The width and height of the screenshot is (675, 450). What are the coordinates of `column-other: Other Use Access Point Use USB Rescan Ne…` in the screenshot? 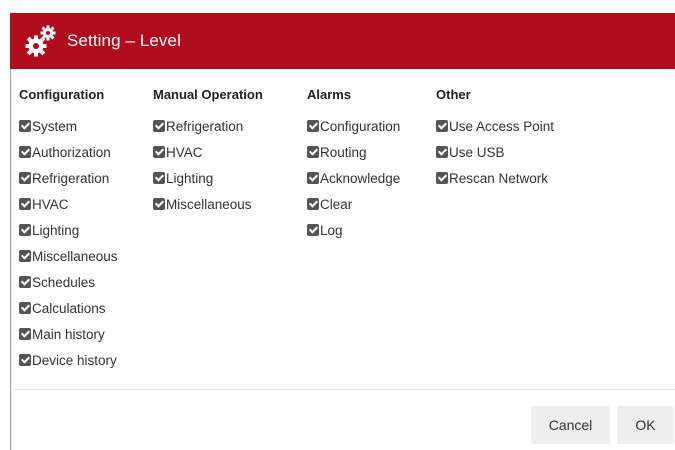 It's located at (495, 139).